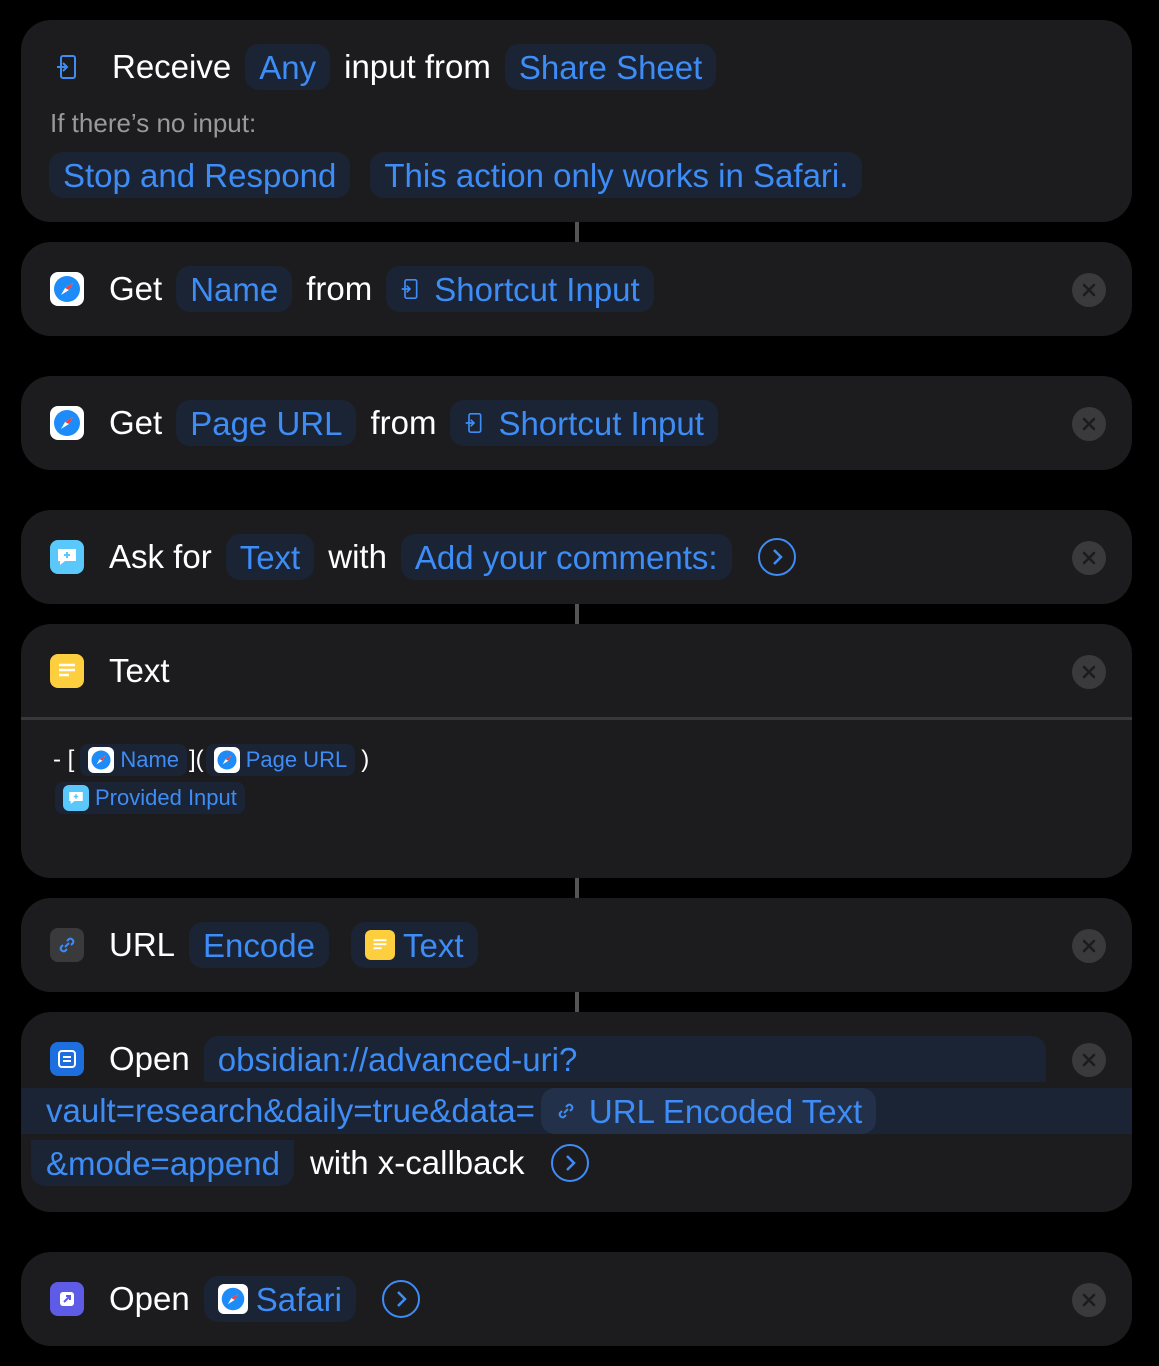 Image resolution: width=1159 pixels, height=1366 pixels. Describe the element at coordinates (296, 759) in the screenshot. I see `page-url-variable-label: Page URL` at that location.